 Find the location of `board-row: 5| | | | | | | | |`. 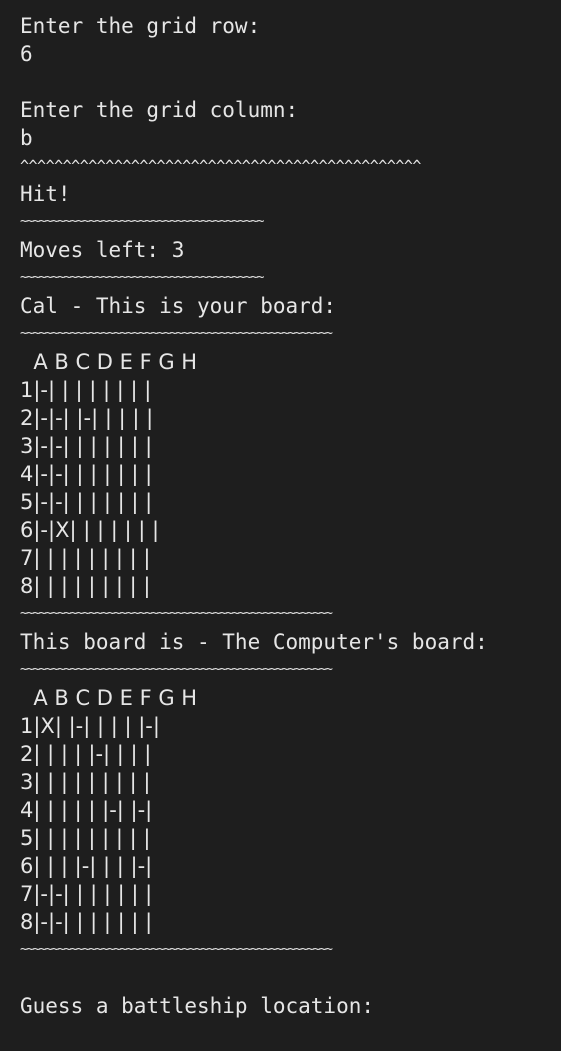

board-row: 5| | | | | | | | | is located at coordinates (85, 838).